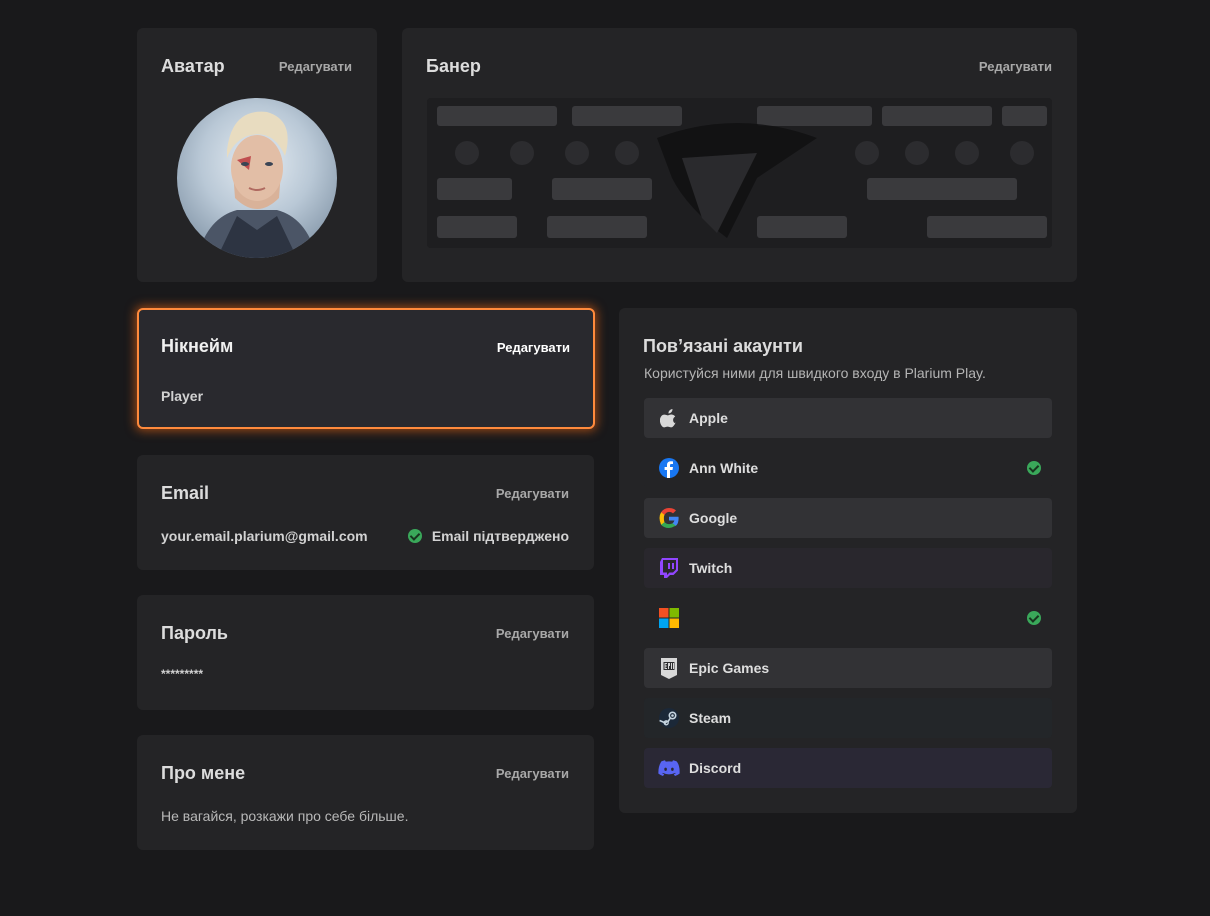 Image resolution: width=1210 pixels, height=916 pixels. I want to click on account-label: Twitch, so click(711, 568).